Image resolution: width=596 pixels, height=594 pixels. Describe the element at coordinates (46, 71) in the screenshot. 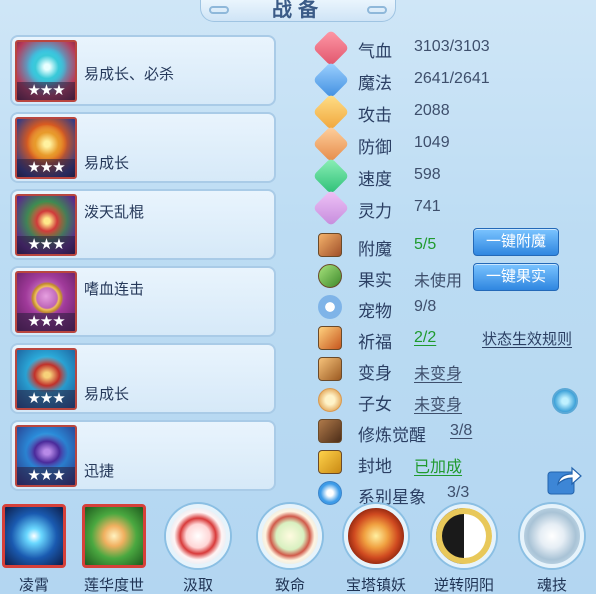

I see `gem-armor-icon: ★★★` at that location.